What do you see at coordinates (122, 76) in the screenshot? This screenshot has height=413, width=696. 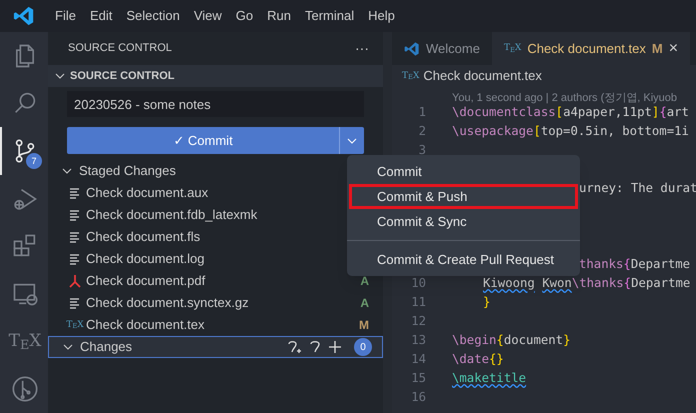 I see `section-title: SOURCE CONTROL` at bounding box center [122, 76].